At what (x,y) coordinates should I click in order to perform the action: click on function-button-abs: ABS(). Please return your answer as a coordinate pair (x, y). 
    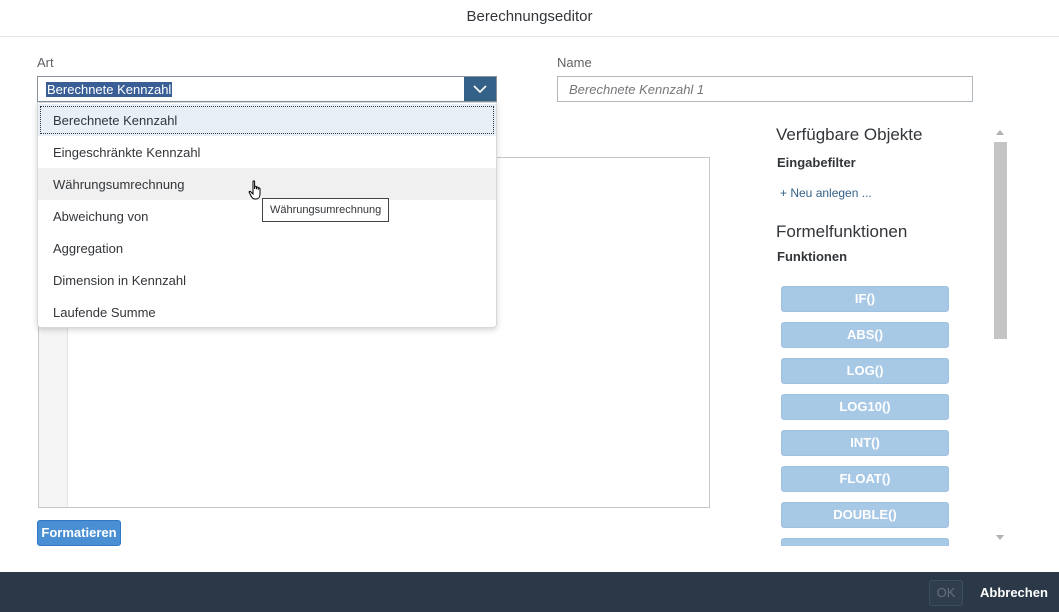
    Looking at the image, I should click on (865, 335).